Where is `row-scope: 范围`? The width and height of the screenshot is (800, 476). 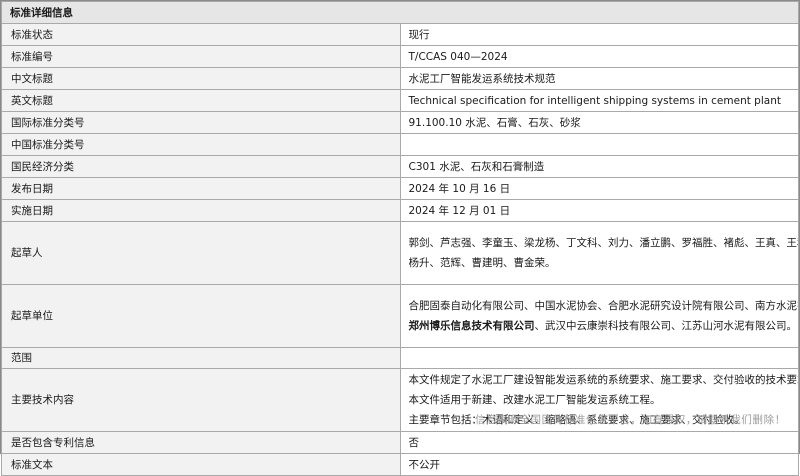
row-scope: 范围 is located at coordinates (400, 358).